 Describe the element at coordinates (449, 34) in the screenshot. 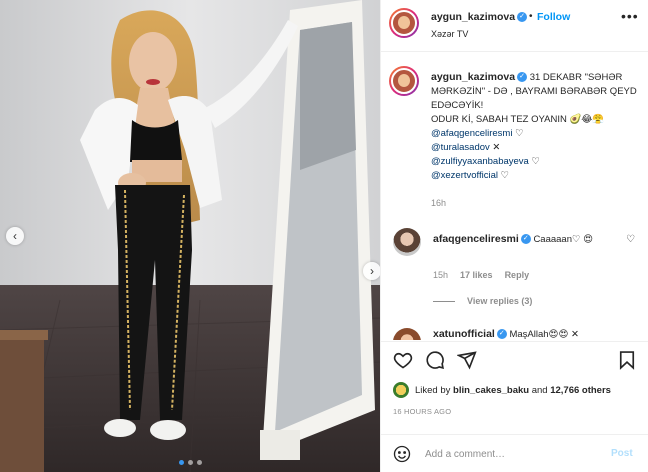

I see `post-location: Xəzər TV` at that location.